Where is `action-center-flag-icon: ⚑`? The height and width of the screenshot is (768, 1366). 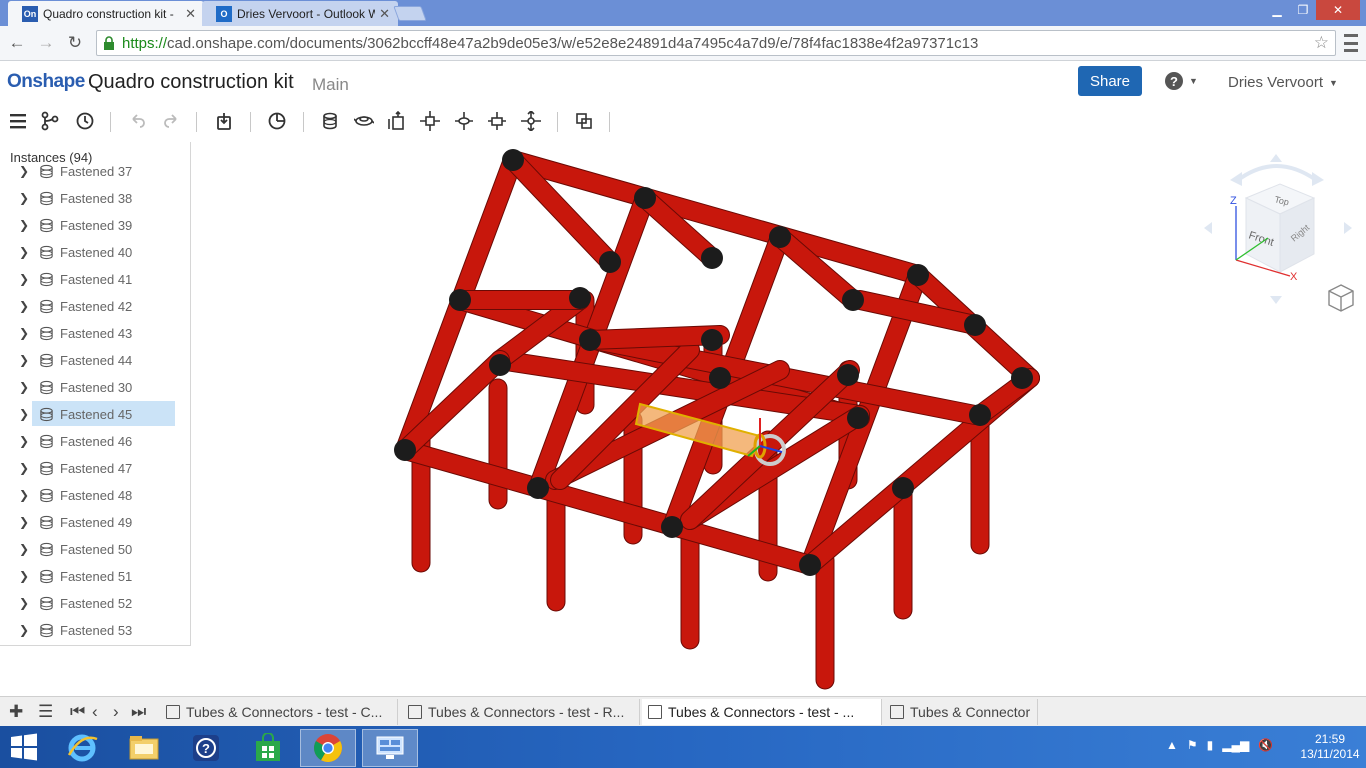
action-center-flag-icon: ⚑ is located at coordinates (1192, 745).